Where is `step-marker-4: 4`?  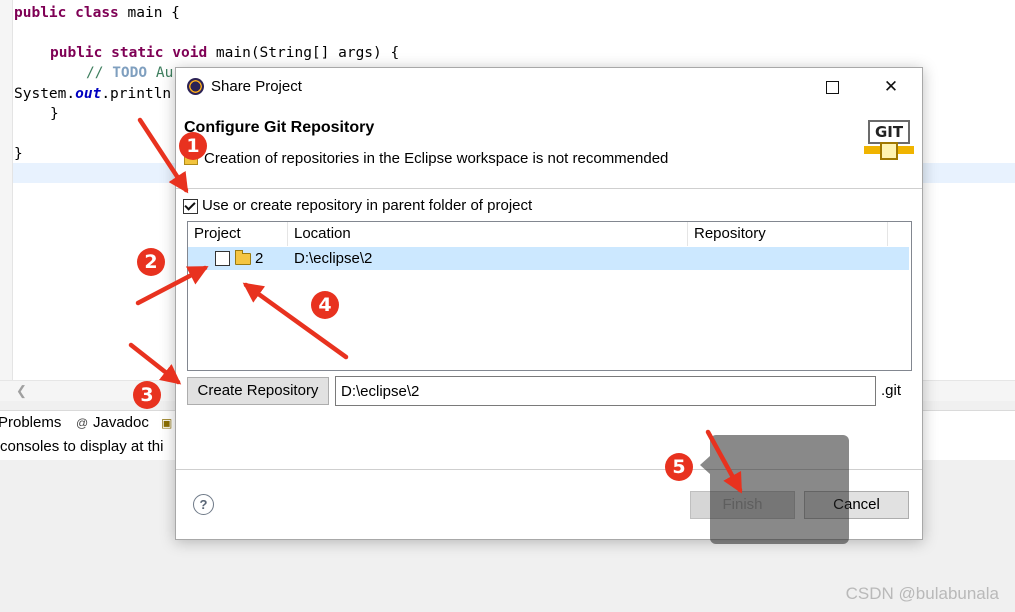 step-marker-4: 4 is located at coordinates (325, 305).